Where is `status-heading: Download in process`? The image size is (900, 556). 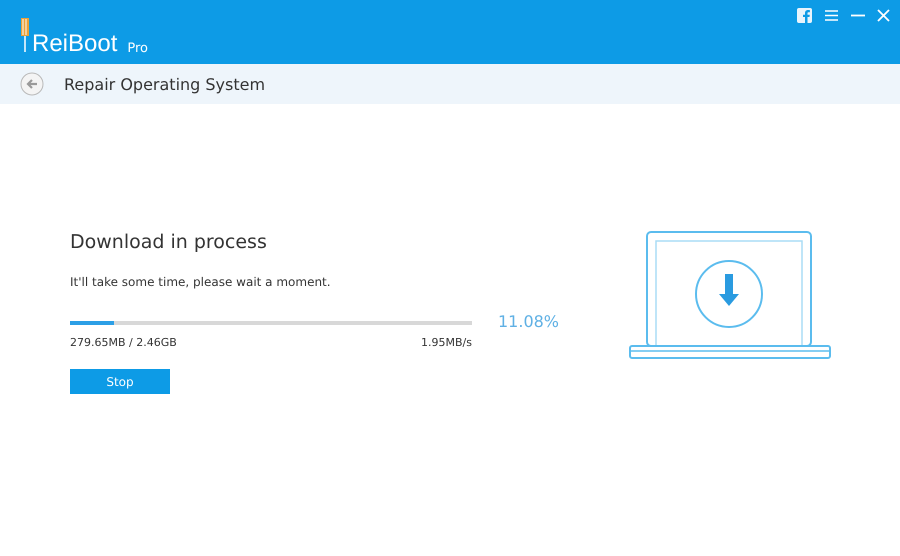 status-heading: Download in process is located at coordinates (169, 242).